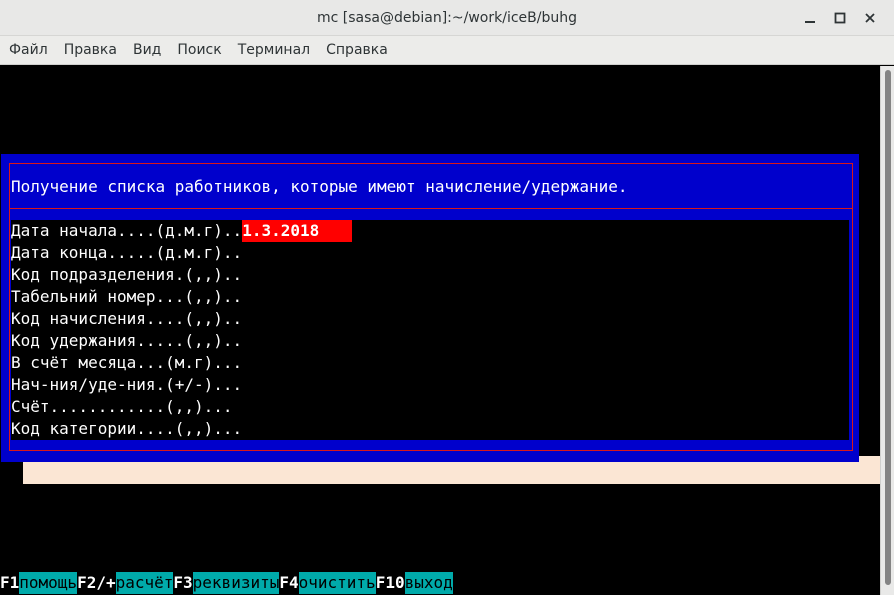 Image resolution: width=894 pixels, height=595 pixels. I want to click on field-row-end-date: Дата конца.....(д.м.г).., so click(126, 253).